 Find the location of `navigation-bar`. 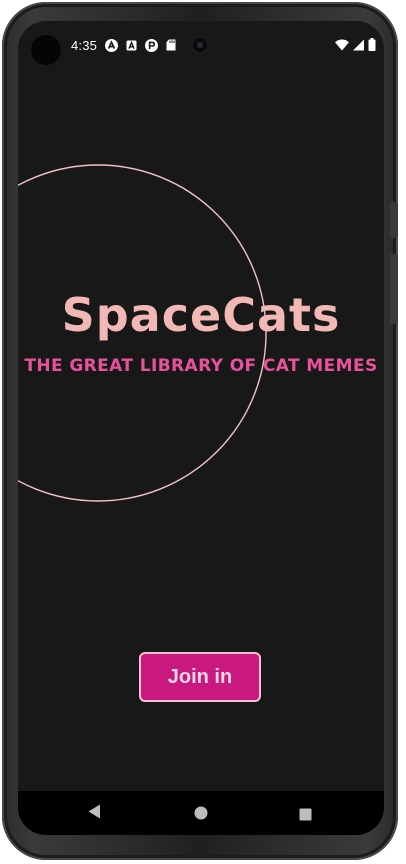

navigation-bar is located at coordinates (201, 813).